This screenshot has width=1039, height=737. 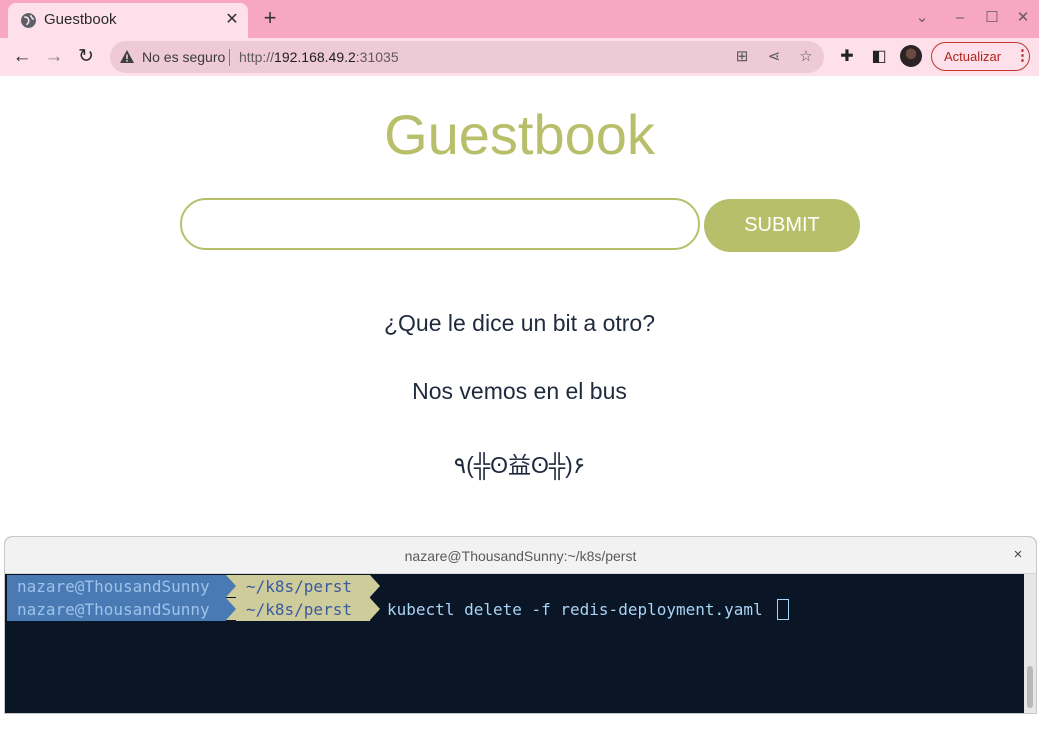 I want to click on guestbook-entry: ٩(╬ʘ益ʘ╬)۶, so click(x=519, y=465).